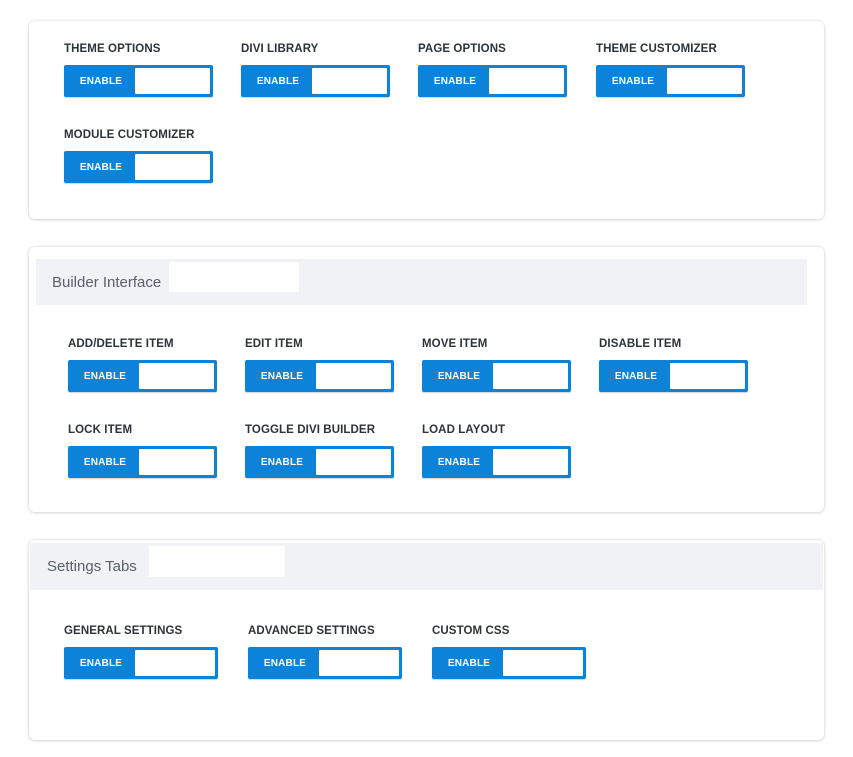 The height and width of the screenshot is (757, 853). I want to click on field-label: LOCK ITEM, so click(100, 430).